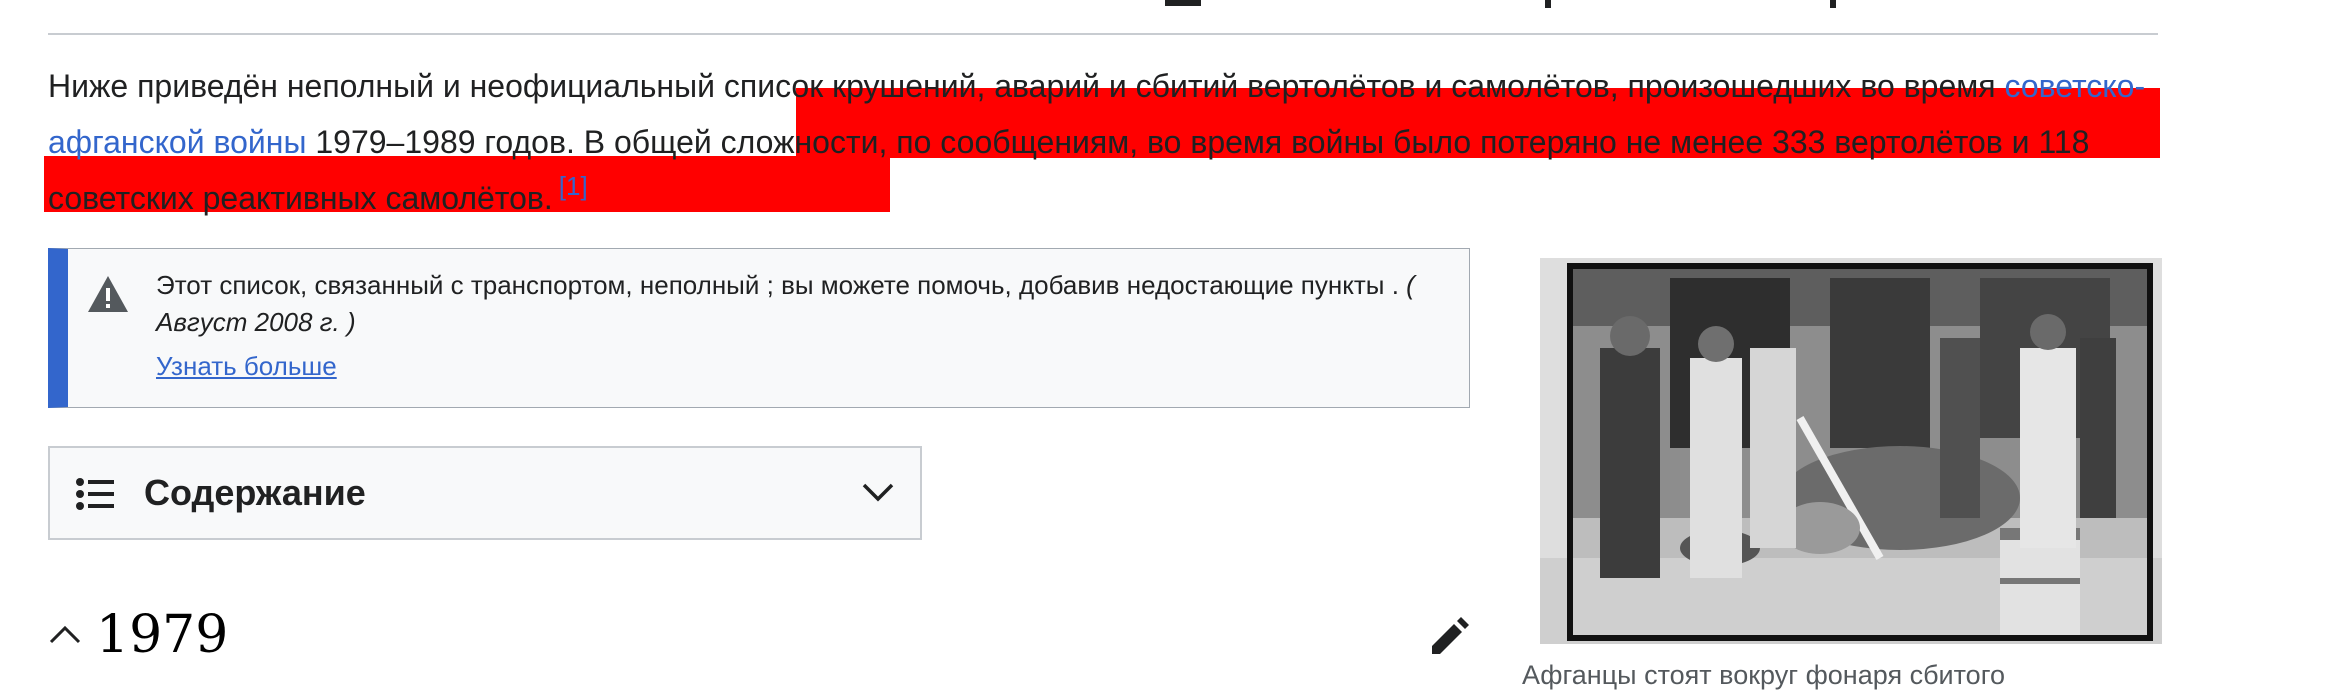 The image size is (2352, 691). I want to click on reference-link: [1], so click(573, 186).